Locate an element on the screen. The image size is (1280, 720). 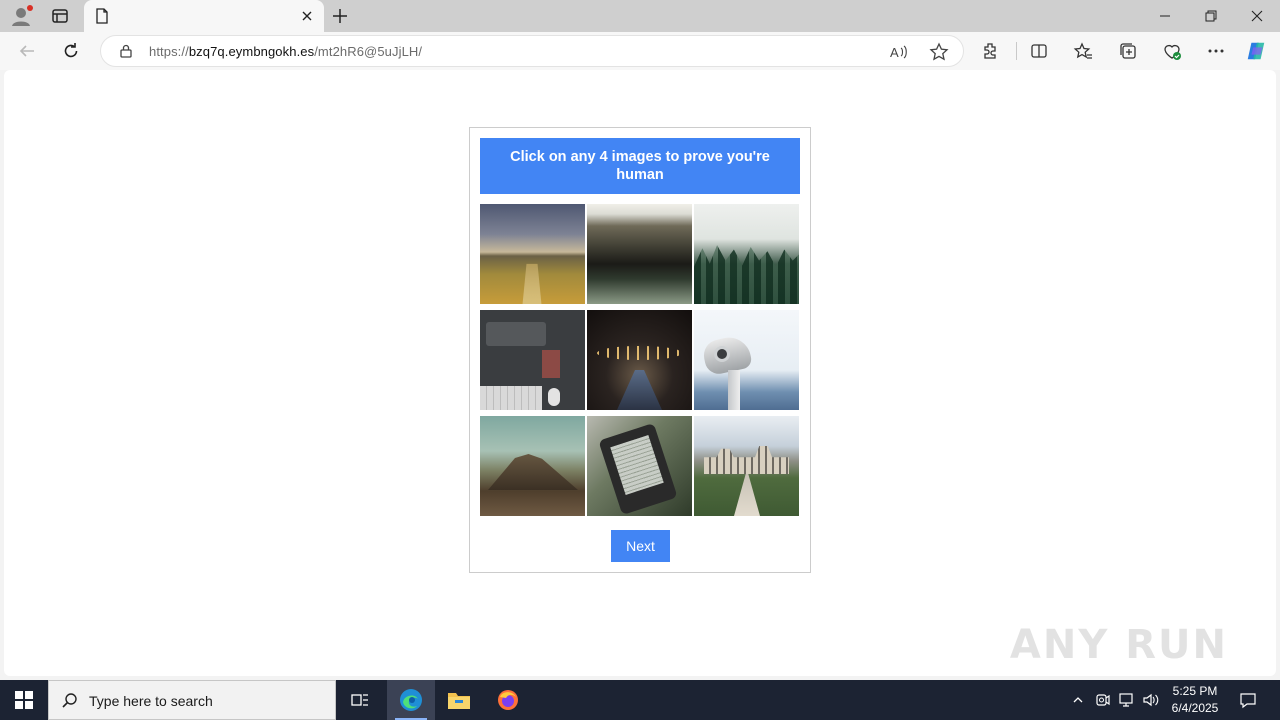
read-aloud-icon: A is located at coordinates (899, 52).